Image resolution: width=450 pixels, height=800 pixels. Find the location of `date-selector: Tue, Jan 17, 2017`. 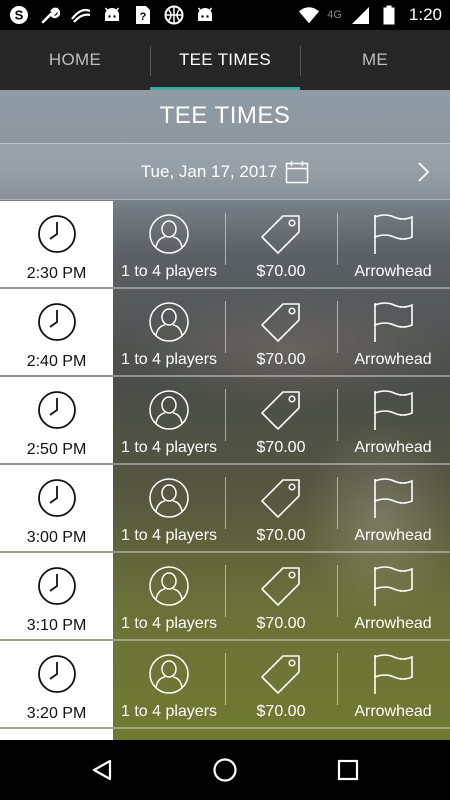

date-selector: Tue, Jan 17, 2017 is located at coordinates (225, 171).